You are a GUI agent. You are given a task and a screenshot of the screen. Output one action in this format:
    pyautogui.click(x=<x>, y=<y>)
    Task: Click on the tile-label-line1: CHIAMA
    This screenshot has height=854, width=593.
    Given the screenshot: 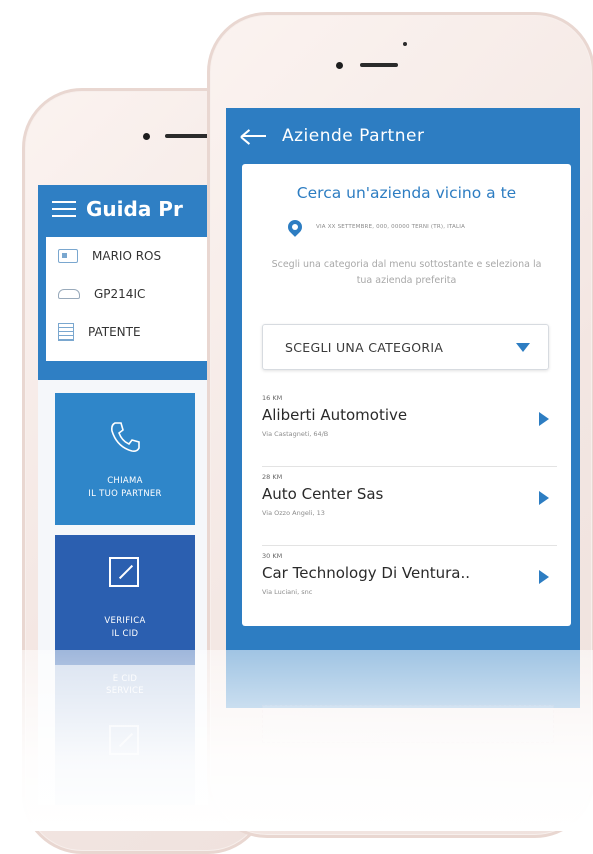 What is the action you would take?
    pyautogui.click(x=125, y=481)
    